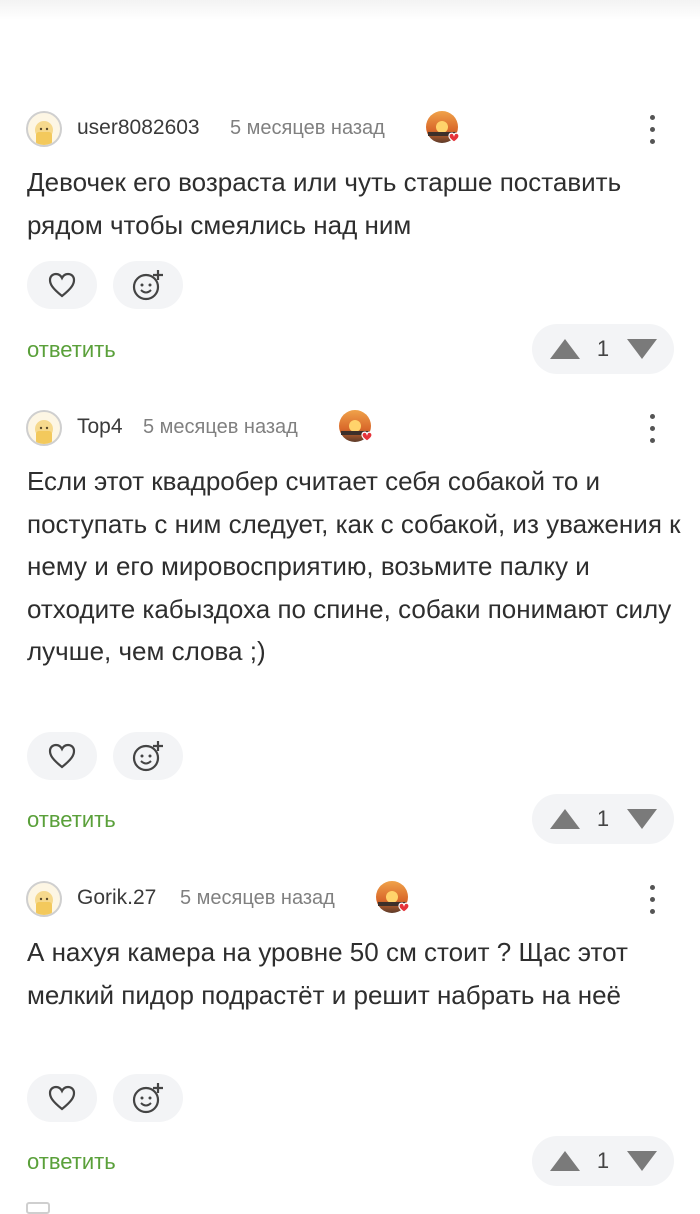 The image size is (700, 1214). I want to click on comment-header: Gorik.27 5 месяцев назад, so click(350, 898).